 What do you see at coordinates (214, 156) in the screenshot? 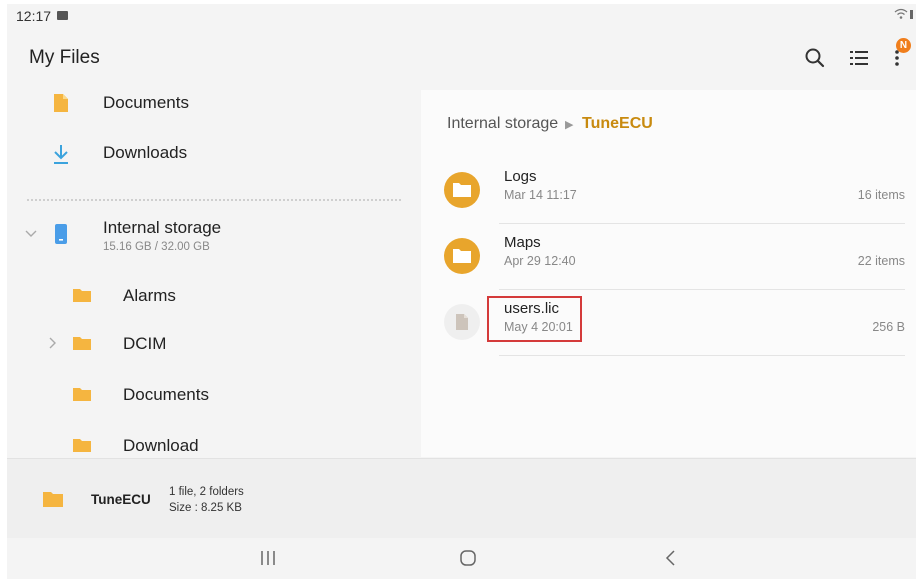
I see `sidebar-item-downloads: Downloads` at bounding box center [214, 156].